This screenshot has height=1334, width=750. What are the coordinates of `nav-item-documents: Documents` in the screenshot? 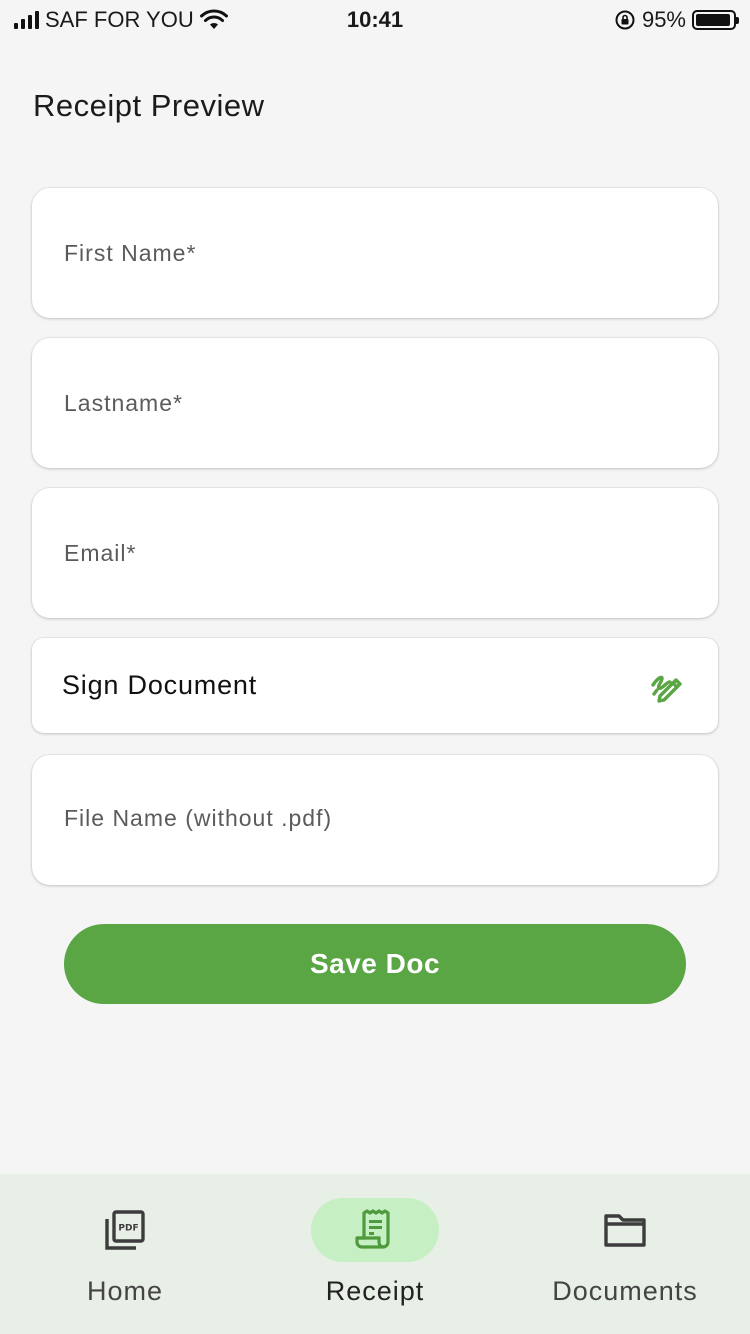 It's located at (625, 1254).